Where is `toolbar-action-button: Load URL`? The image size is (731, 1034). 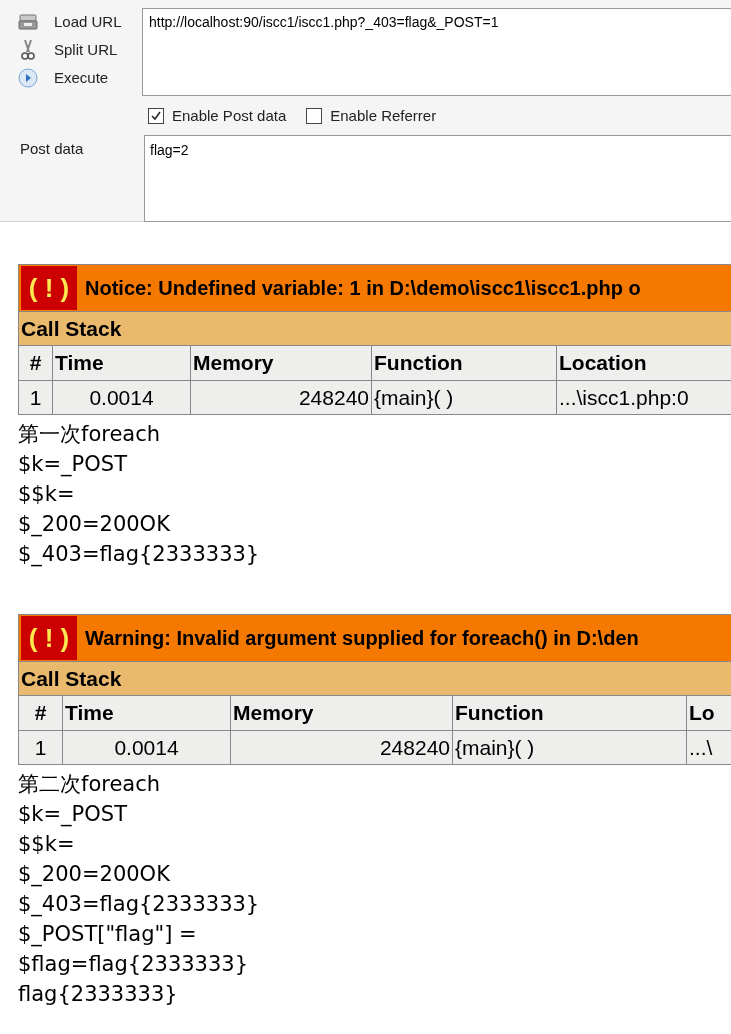
toolbar-action-button: Load URL is located at coordinates (71, 22).